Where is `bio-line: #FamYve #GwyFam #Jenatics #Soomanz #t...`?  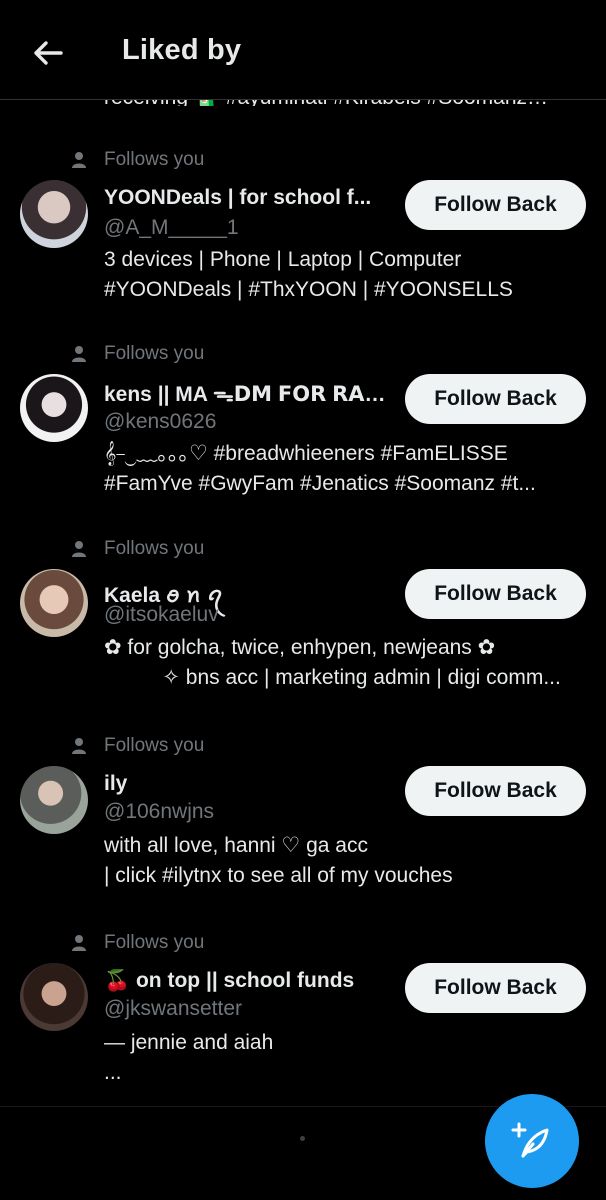 bio-line: #FamYve #GwyFam #Jenatics #Soomanz #t... is located at coordinates (320, 483).